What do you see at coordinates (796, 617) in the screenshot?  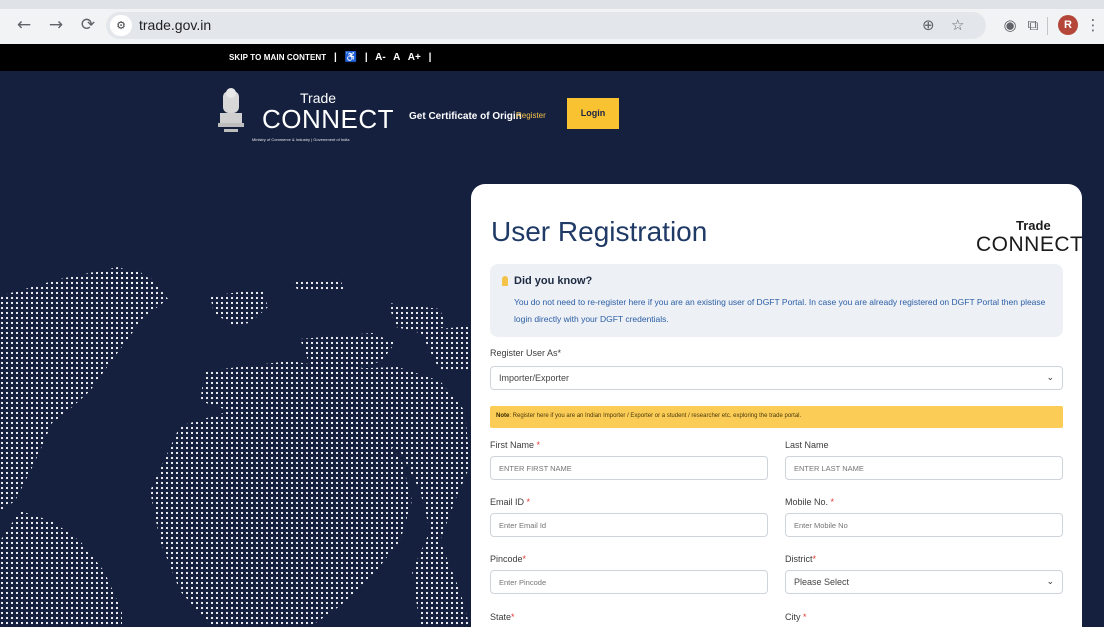 I see `city-label: City *` at bounding box center [796, 617].